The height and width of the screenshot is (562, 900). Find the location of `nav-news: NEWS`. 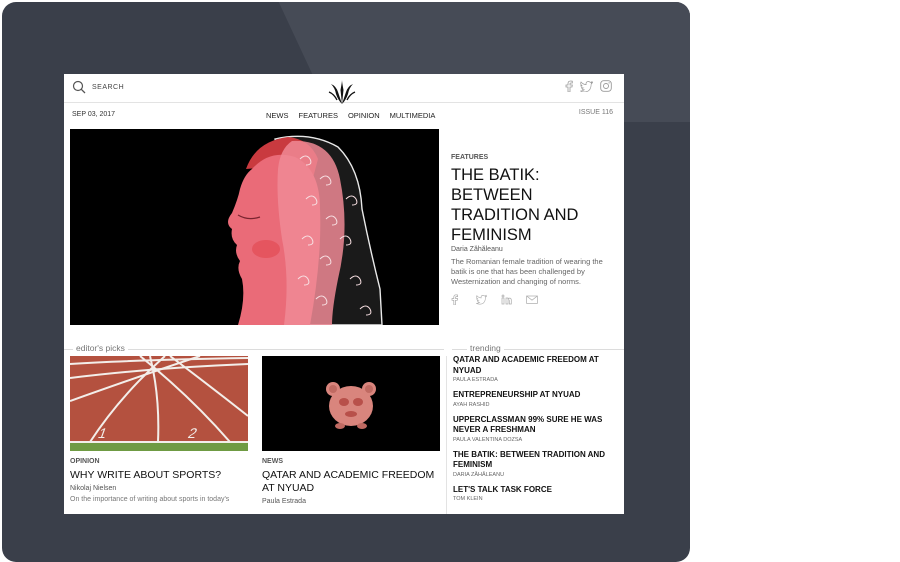

nav-news: NEWS is located at coordinates (277, 115).